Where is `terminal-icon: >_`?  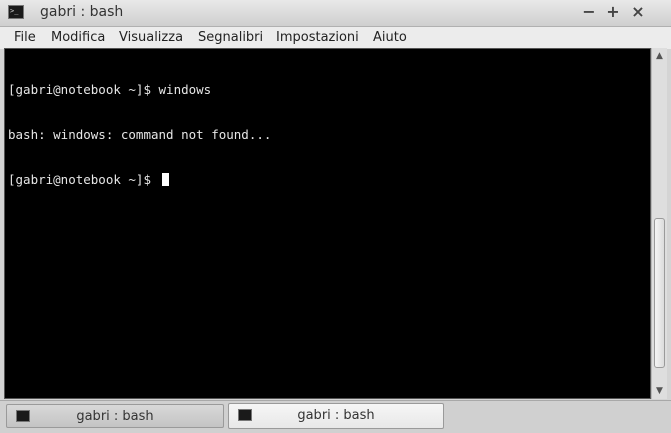 terminal-icon: >_ is located at coordinates (16, 12).